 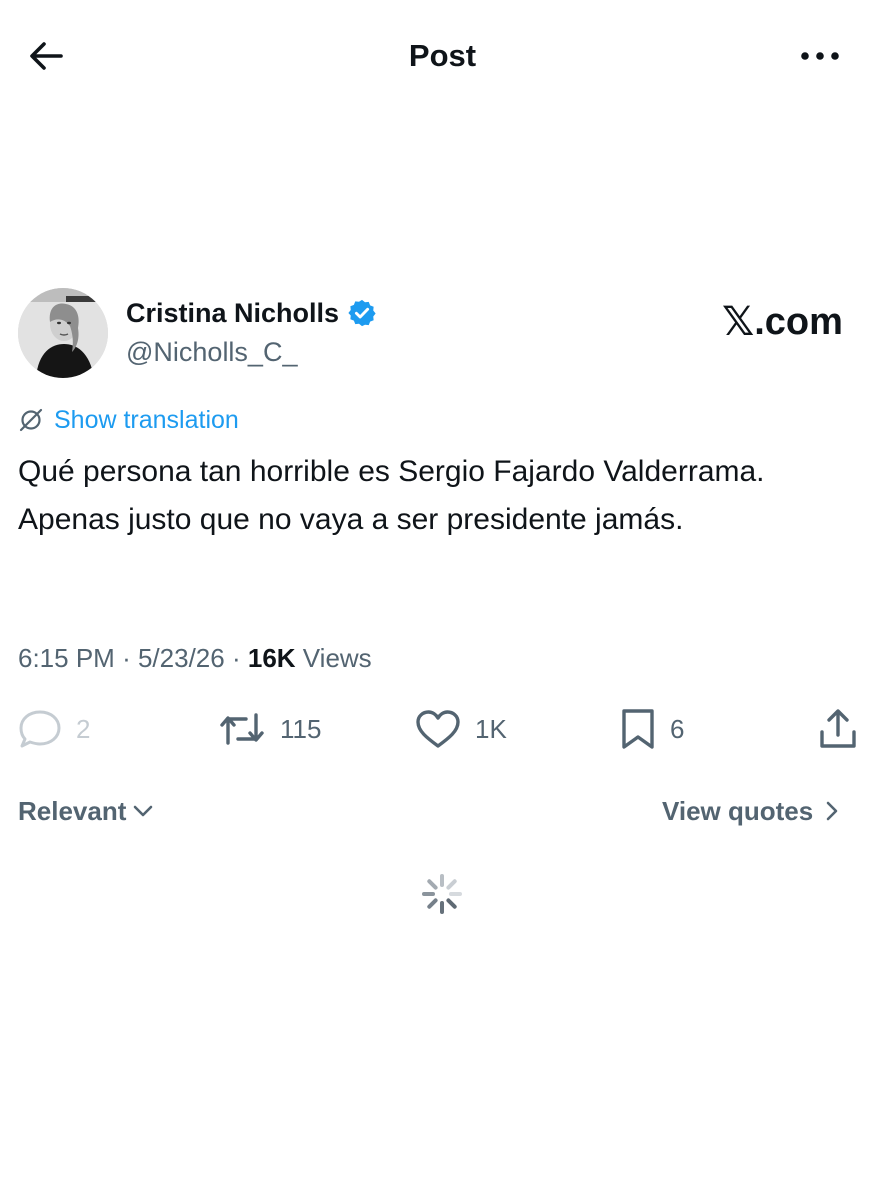 I want to click on view-quotes-label: View quotes, so click(x=738, y=811).